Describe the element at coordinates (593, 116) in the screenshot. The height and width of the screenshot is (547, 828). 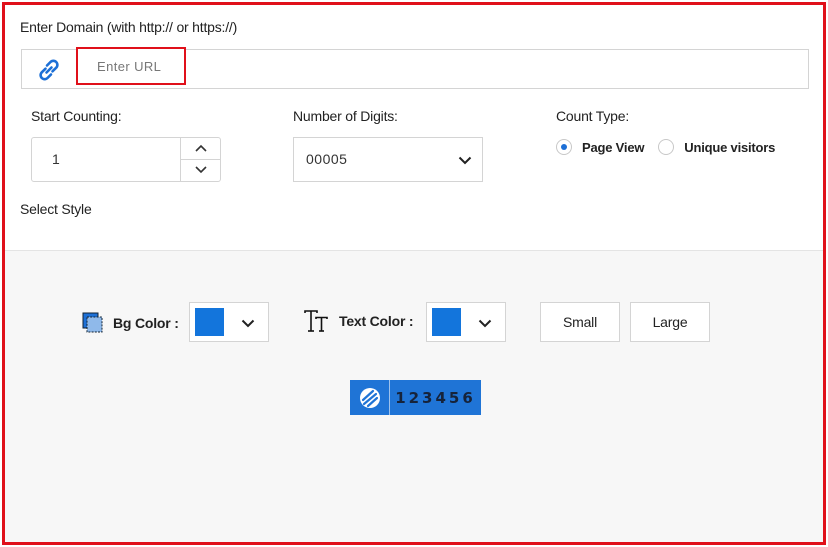
I see `count-type-label: Count Type:` at that location.